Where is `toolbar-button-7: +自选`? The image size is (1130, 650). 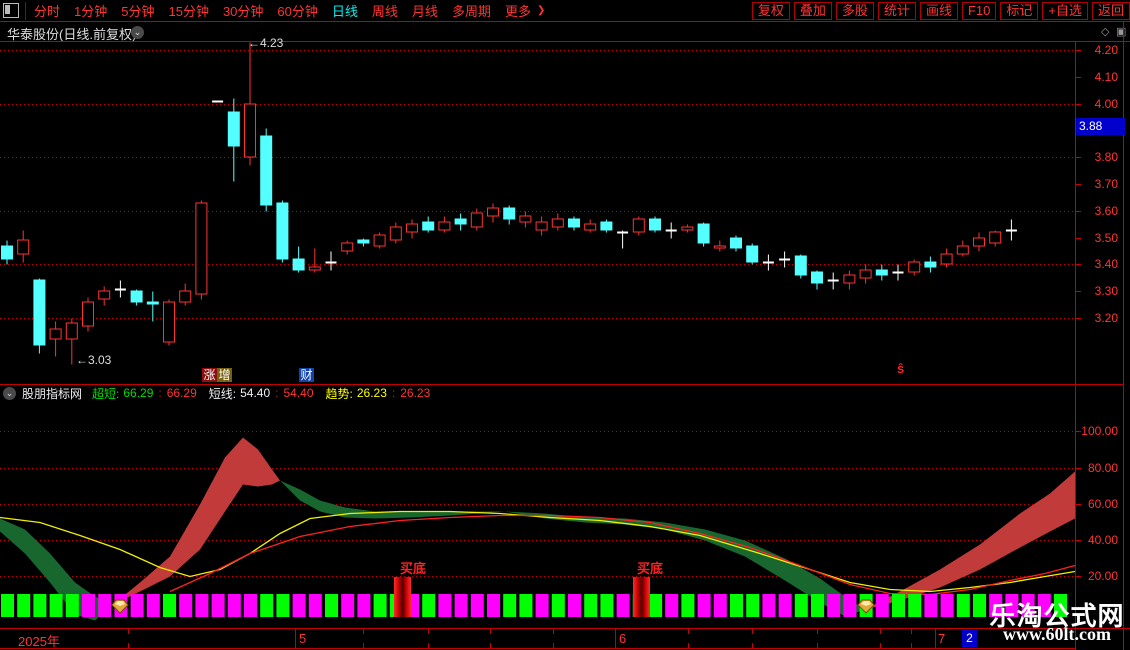
toolbar-button-7: +自选 is located at coordinates (1065, 10).